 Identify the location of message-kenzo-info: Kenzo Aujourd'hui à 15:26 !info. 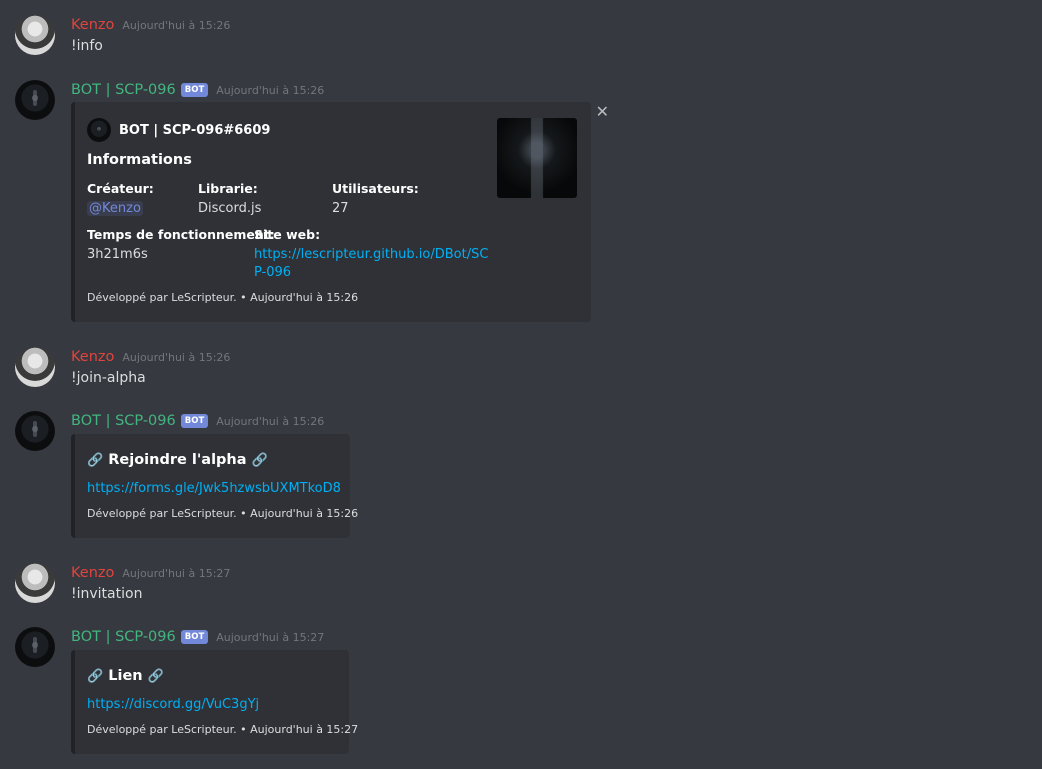
(521, 35).